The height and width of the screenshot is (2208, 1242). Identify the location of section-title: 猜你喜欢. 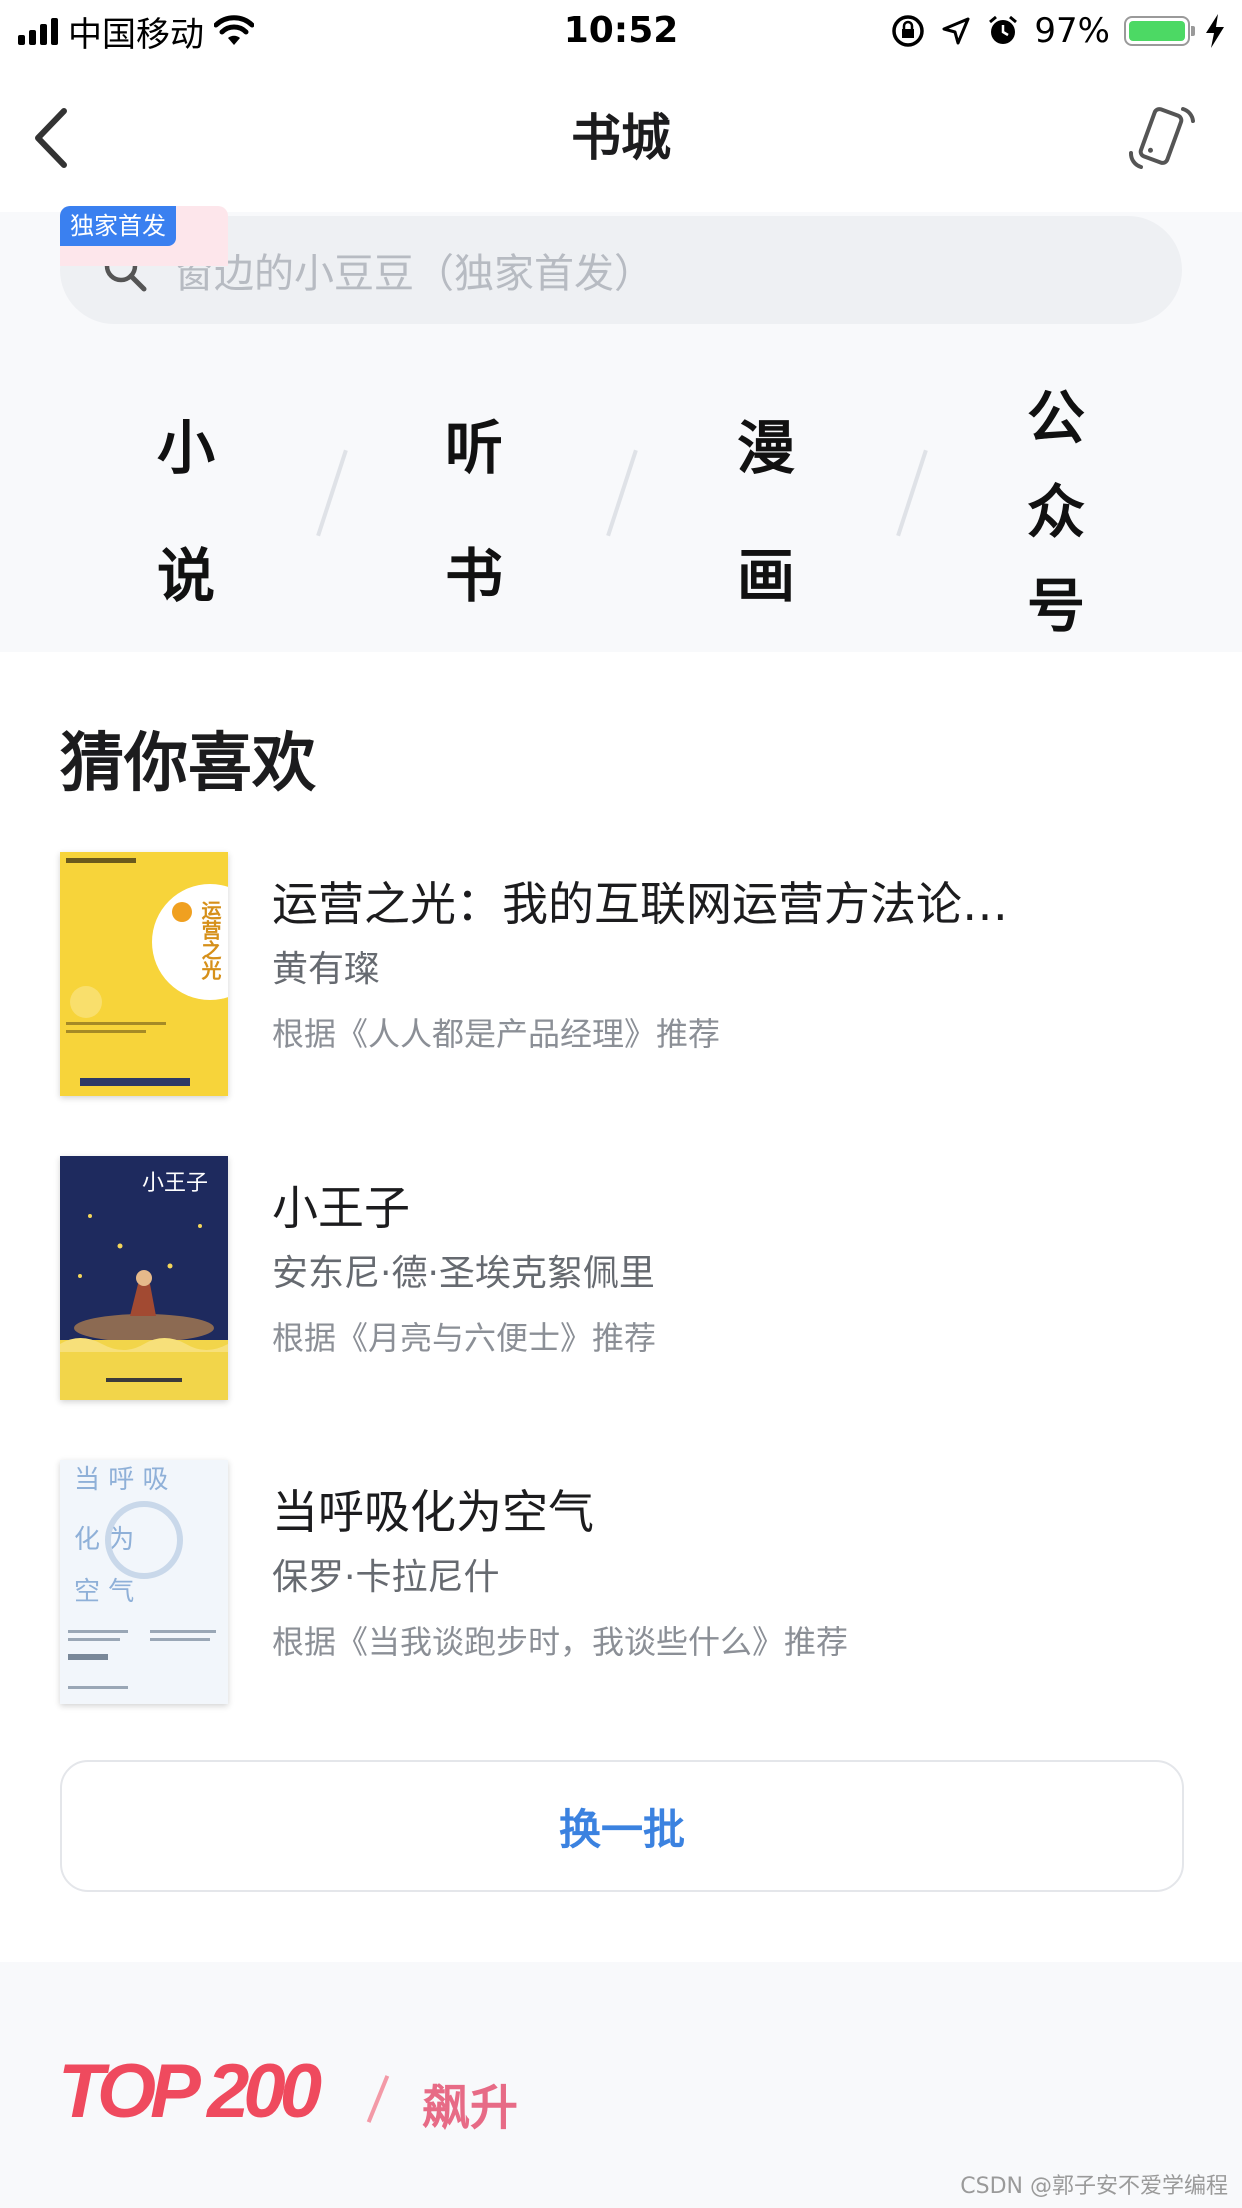
(188, 763).